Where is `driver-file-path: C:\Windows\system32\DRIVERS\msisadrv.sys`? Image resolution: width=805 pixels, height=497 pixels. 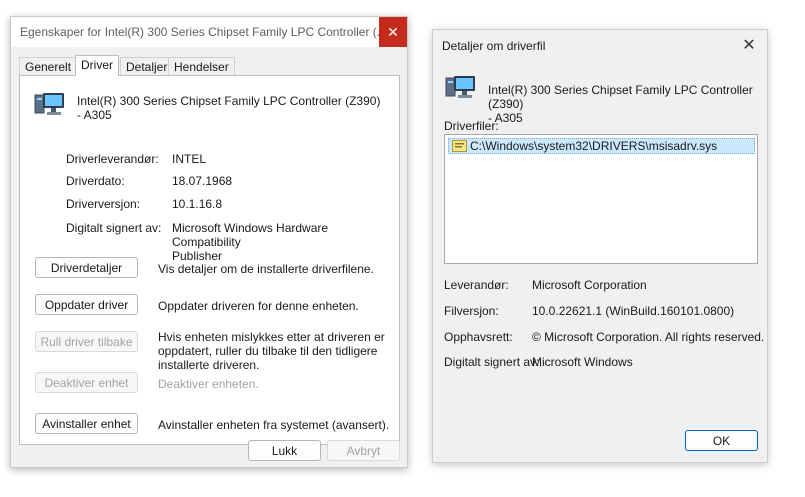
driver-file-path: C:\Windows\system32\DRIVERS\msisadrv.sys is located at coordinates (594, 146).